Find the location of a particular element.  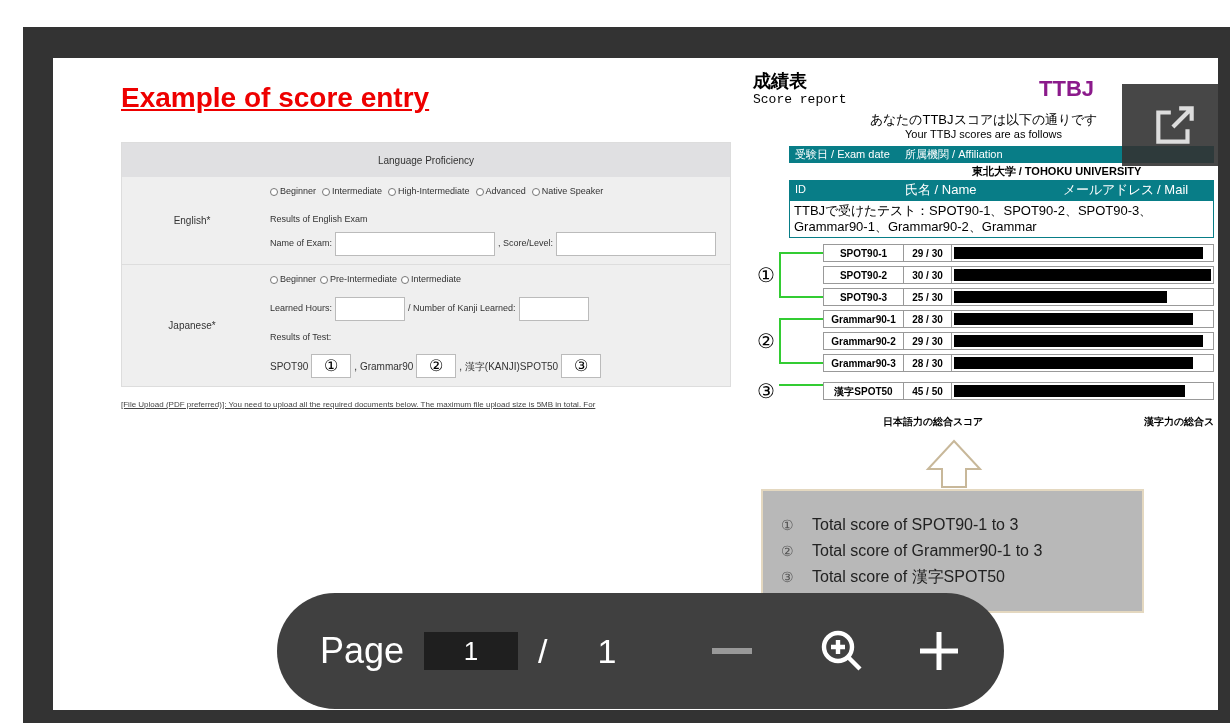

table-cell: SPOT90-2 is located at coordinates (864, 275).